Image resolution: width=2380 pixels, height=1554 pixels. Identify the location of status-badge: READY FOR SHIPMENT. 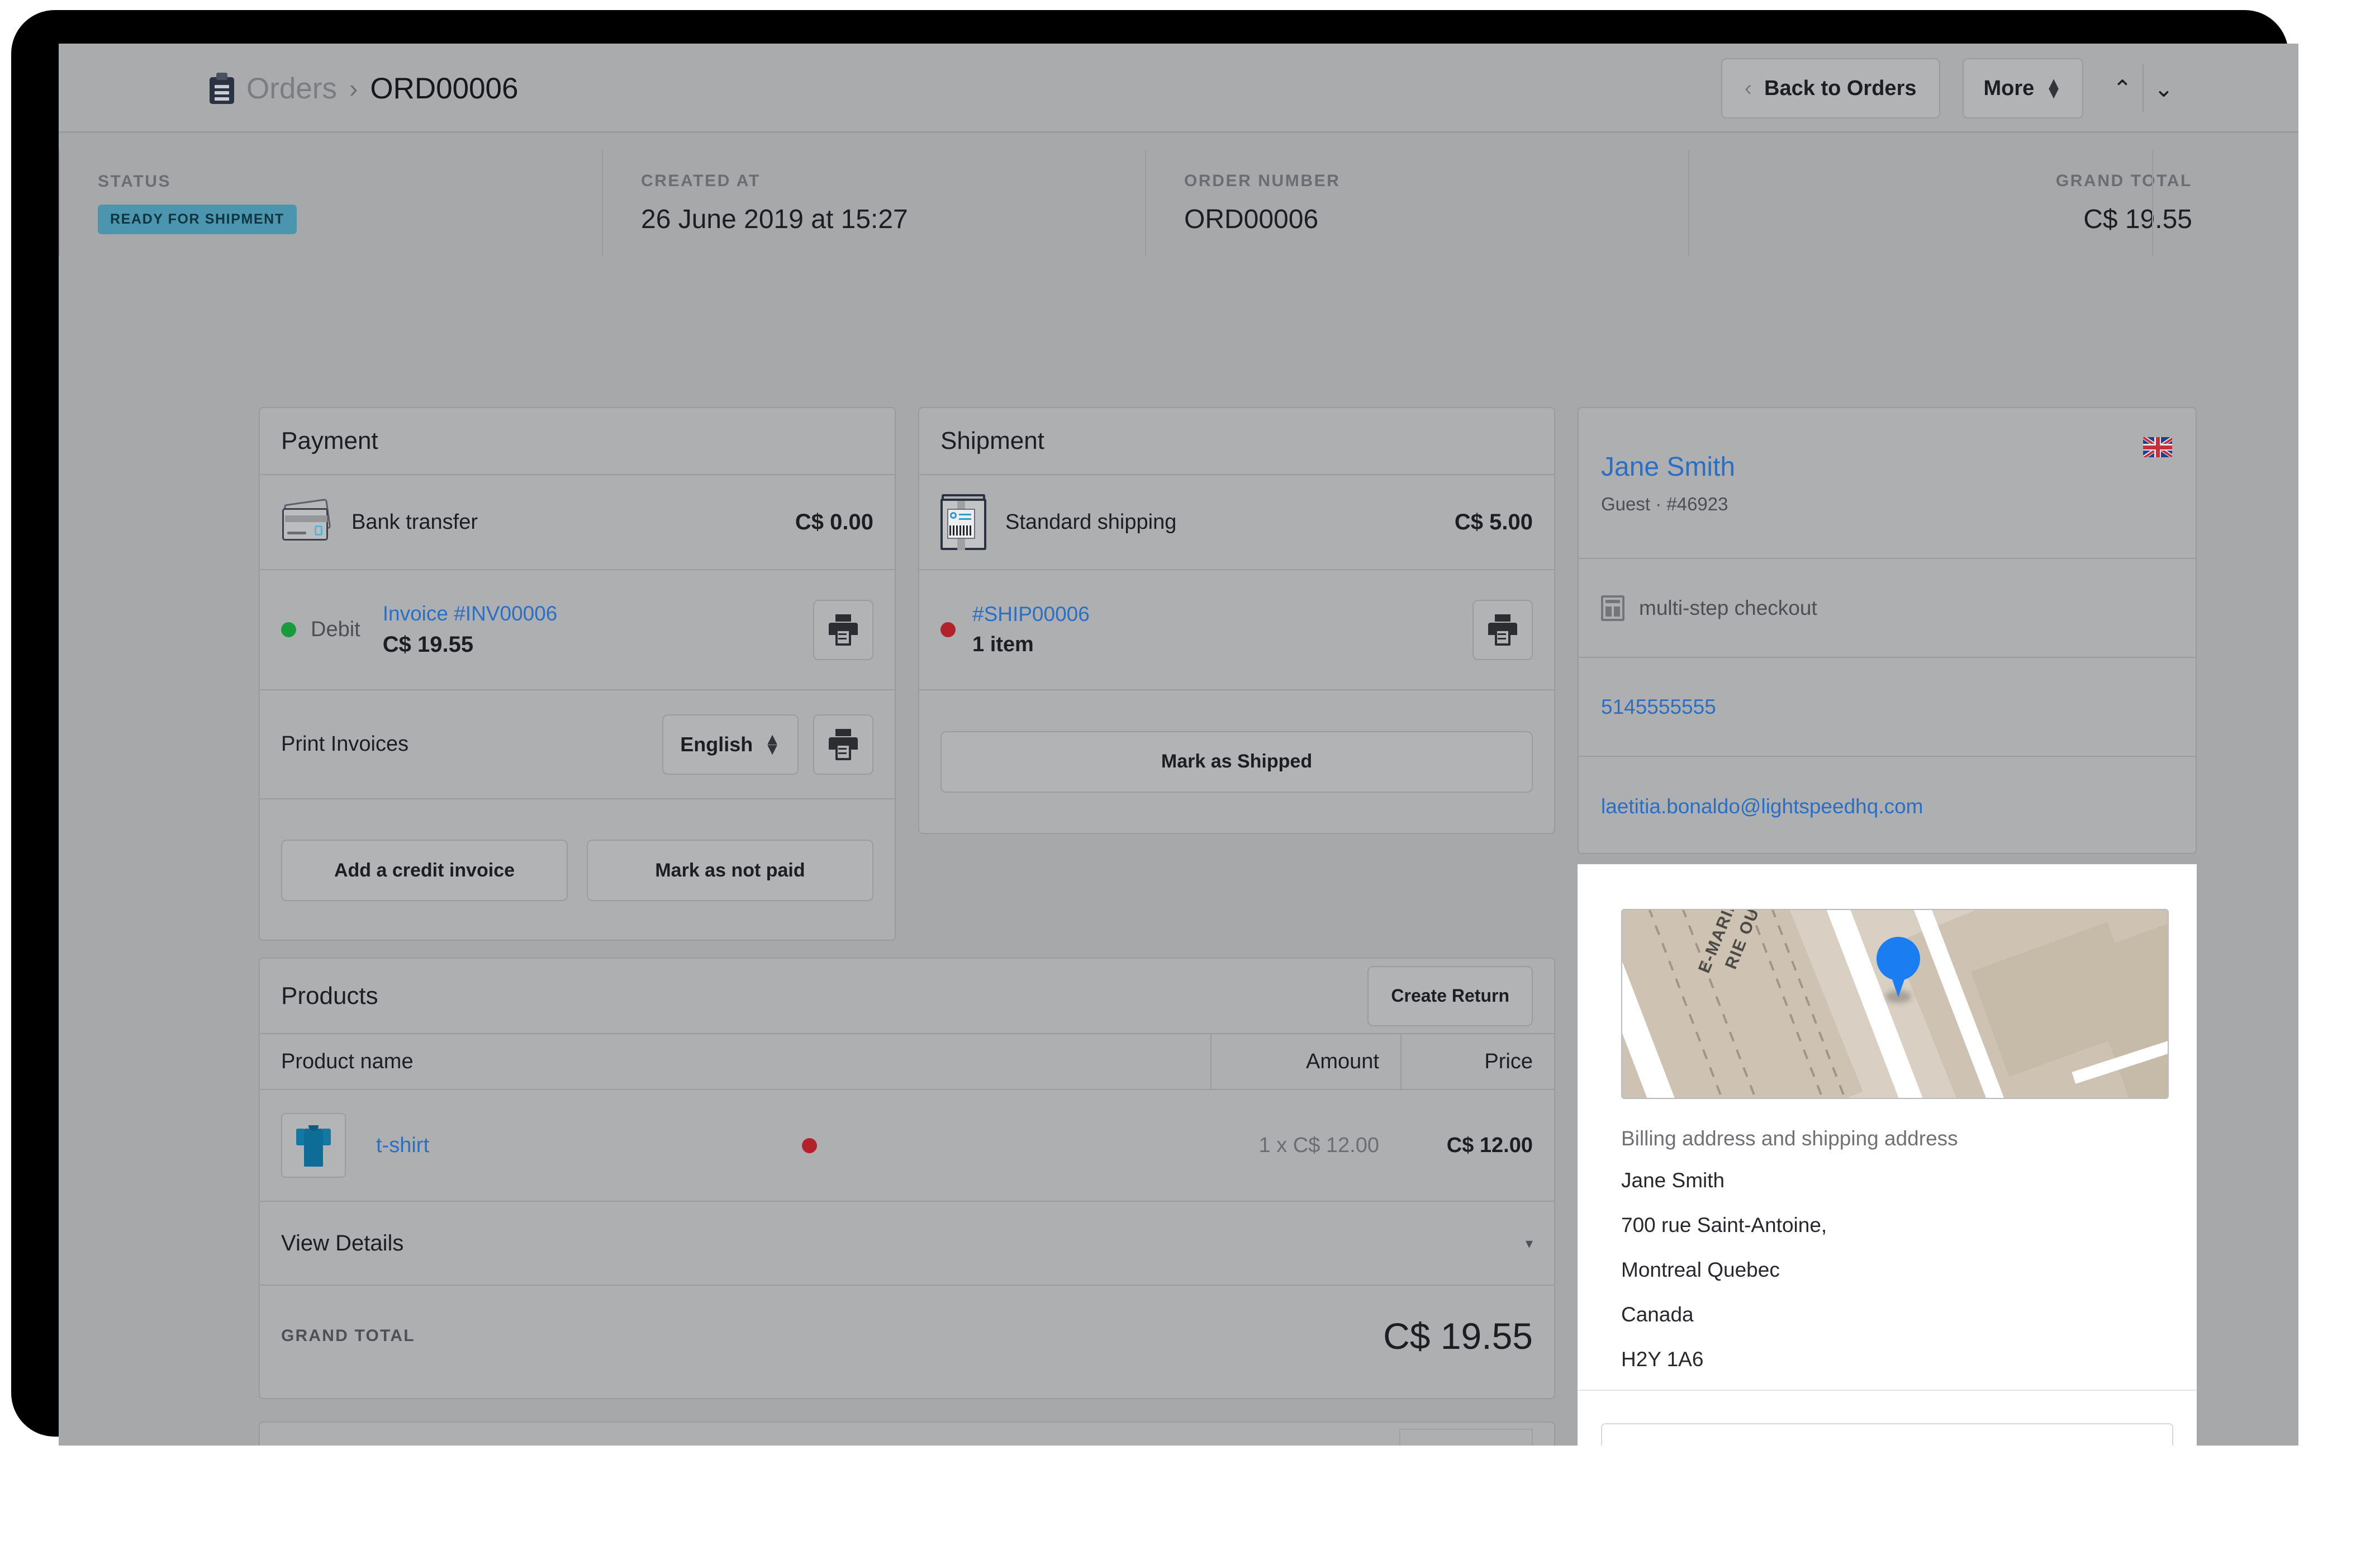
(197, 219).